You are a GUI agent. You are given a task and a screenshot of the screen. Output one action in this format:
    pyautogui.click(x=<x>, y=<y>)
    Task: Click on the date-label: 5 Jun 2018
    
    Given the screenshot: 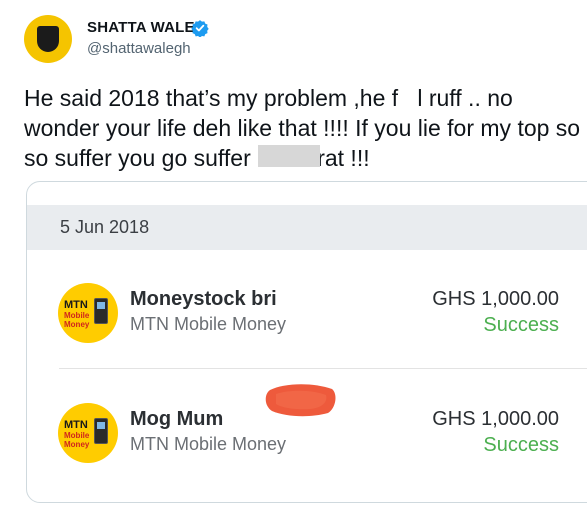 What is the action you would take?
    pyautogui.click(x=105, y=227)
    